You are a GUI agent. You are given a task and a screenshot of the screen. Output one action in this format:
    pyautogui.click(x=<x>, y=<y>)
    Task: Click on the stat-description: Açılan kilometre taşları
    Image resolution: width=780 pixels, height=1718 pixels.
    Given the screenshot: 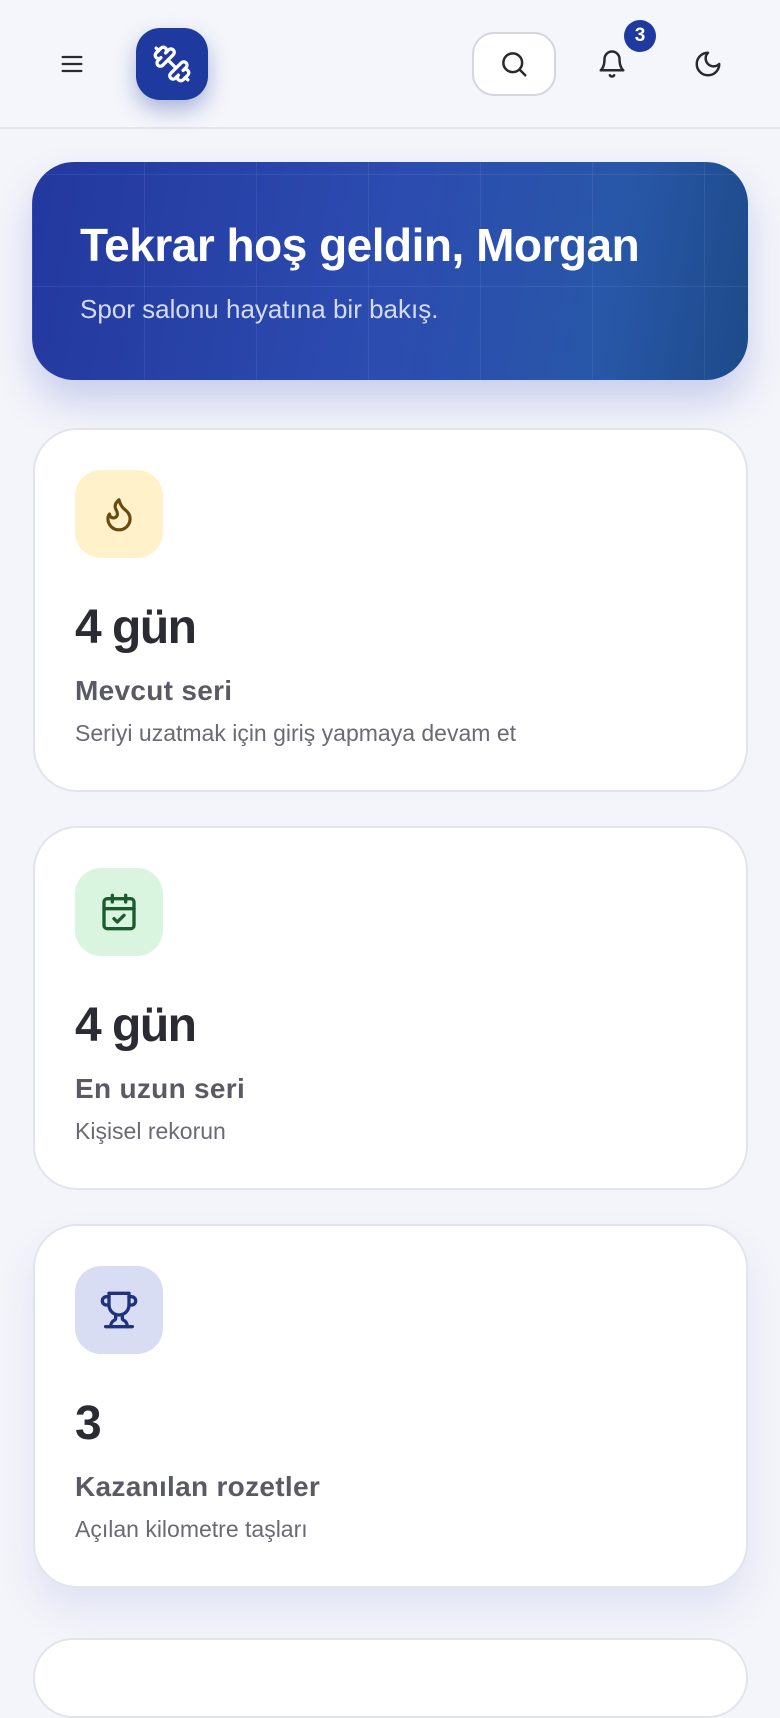 What is the action you would take?
    pyautogui.click(x=191, y=1529)
    